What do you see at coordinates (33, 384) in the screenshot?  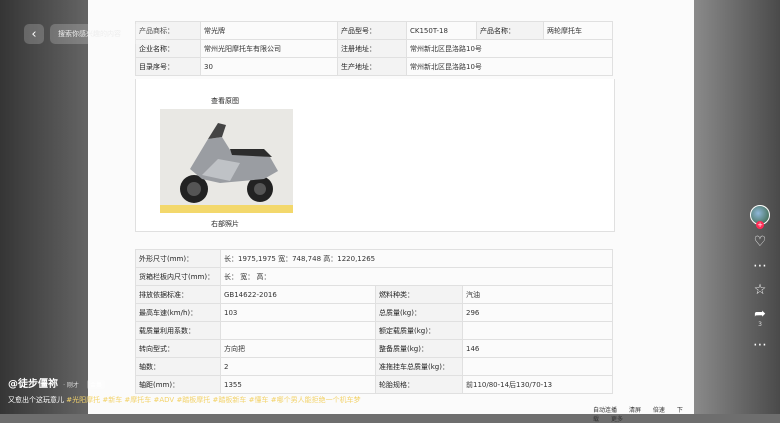 I see `author-name: @徒步僵祢` at bounding box center [33, 384].